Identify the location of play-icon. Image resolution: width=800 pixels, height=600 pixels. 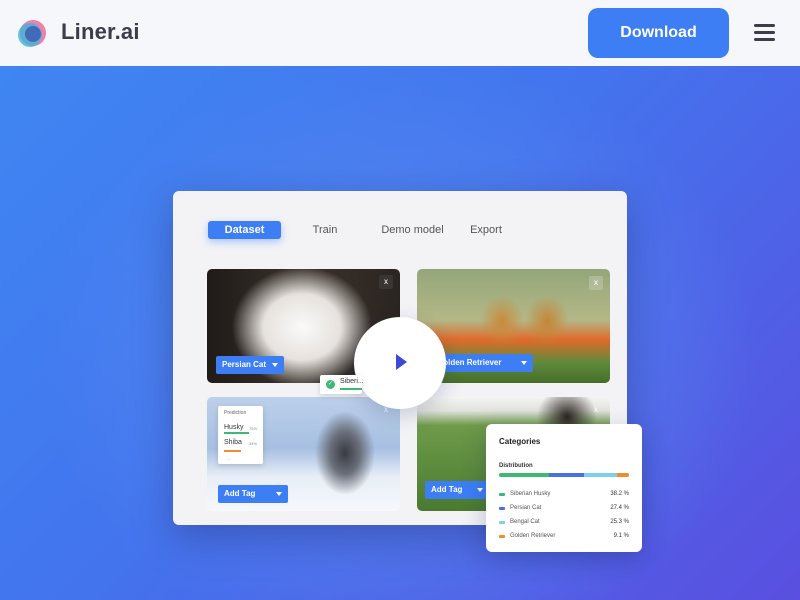
(401, 362).